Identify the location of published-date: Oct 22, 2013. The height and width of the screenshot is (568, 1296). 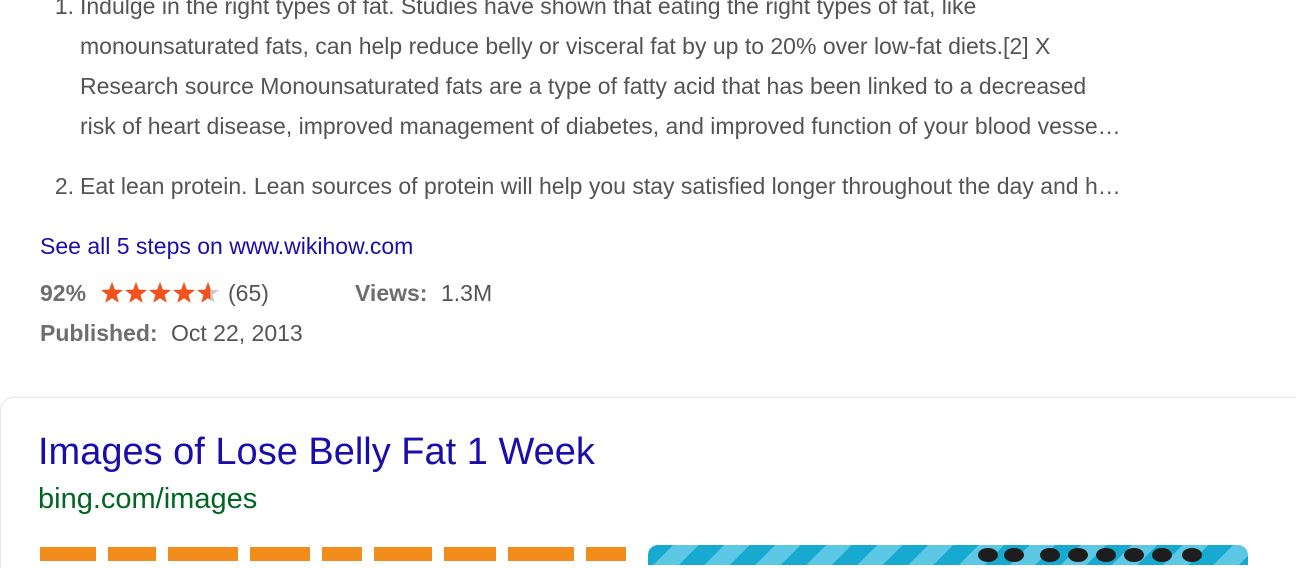
(237, 333).